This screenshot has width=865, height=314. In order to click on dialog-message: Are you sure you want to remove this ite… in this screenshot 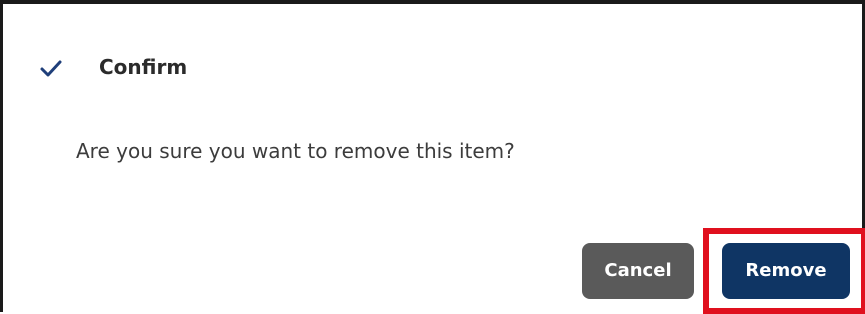, I will do `click(295, 151)`.